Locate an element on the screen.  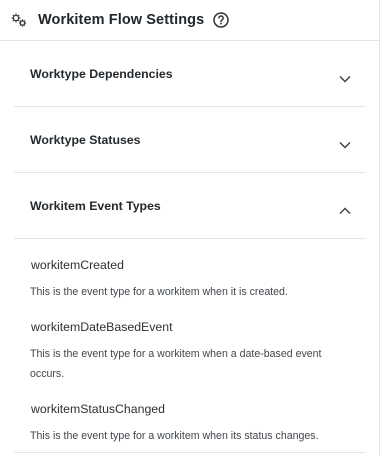
chevron-up-icon is located at coordinates (345, 208).